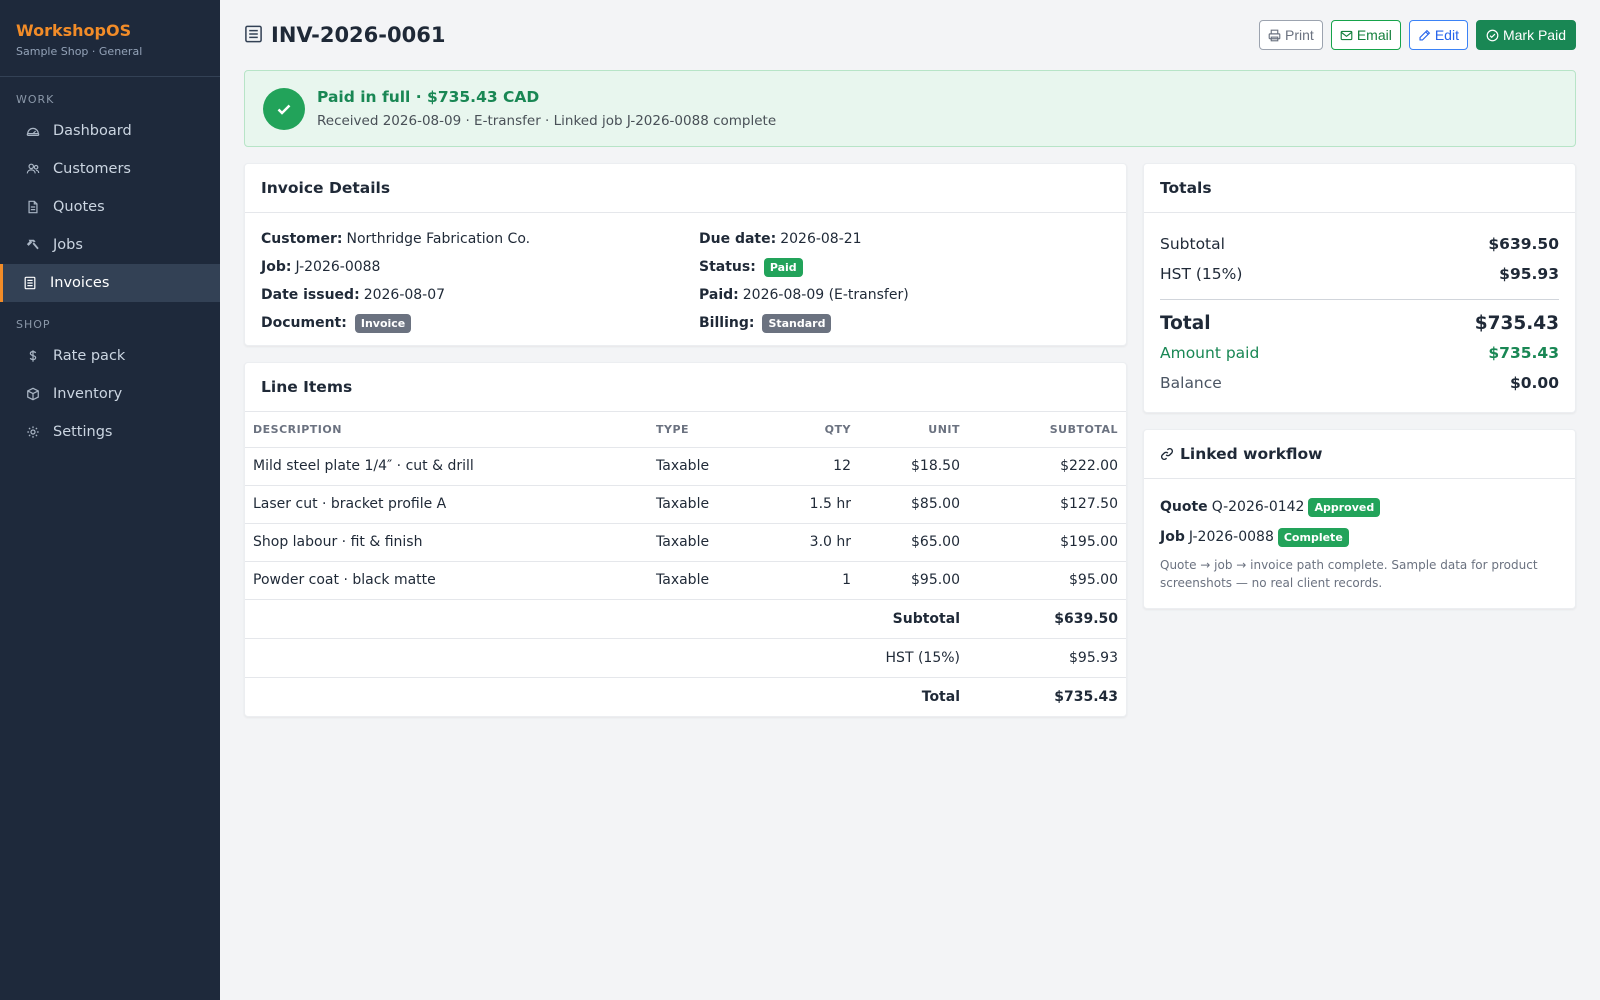  I want to click on cell-subtotal: $127.50, so click(1047, 504).